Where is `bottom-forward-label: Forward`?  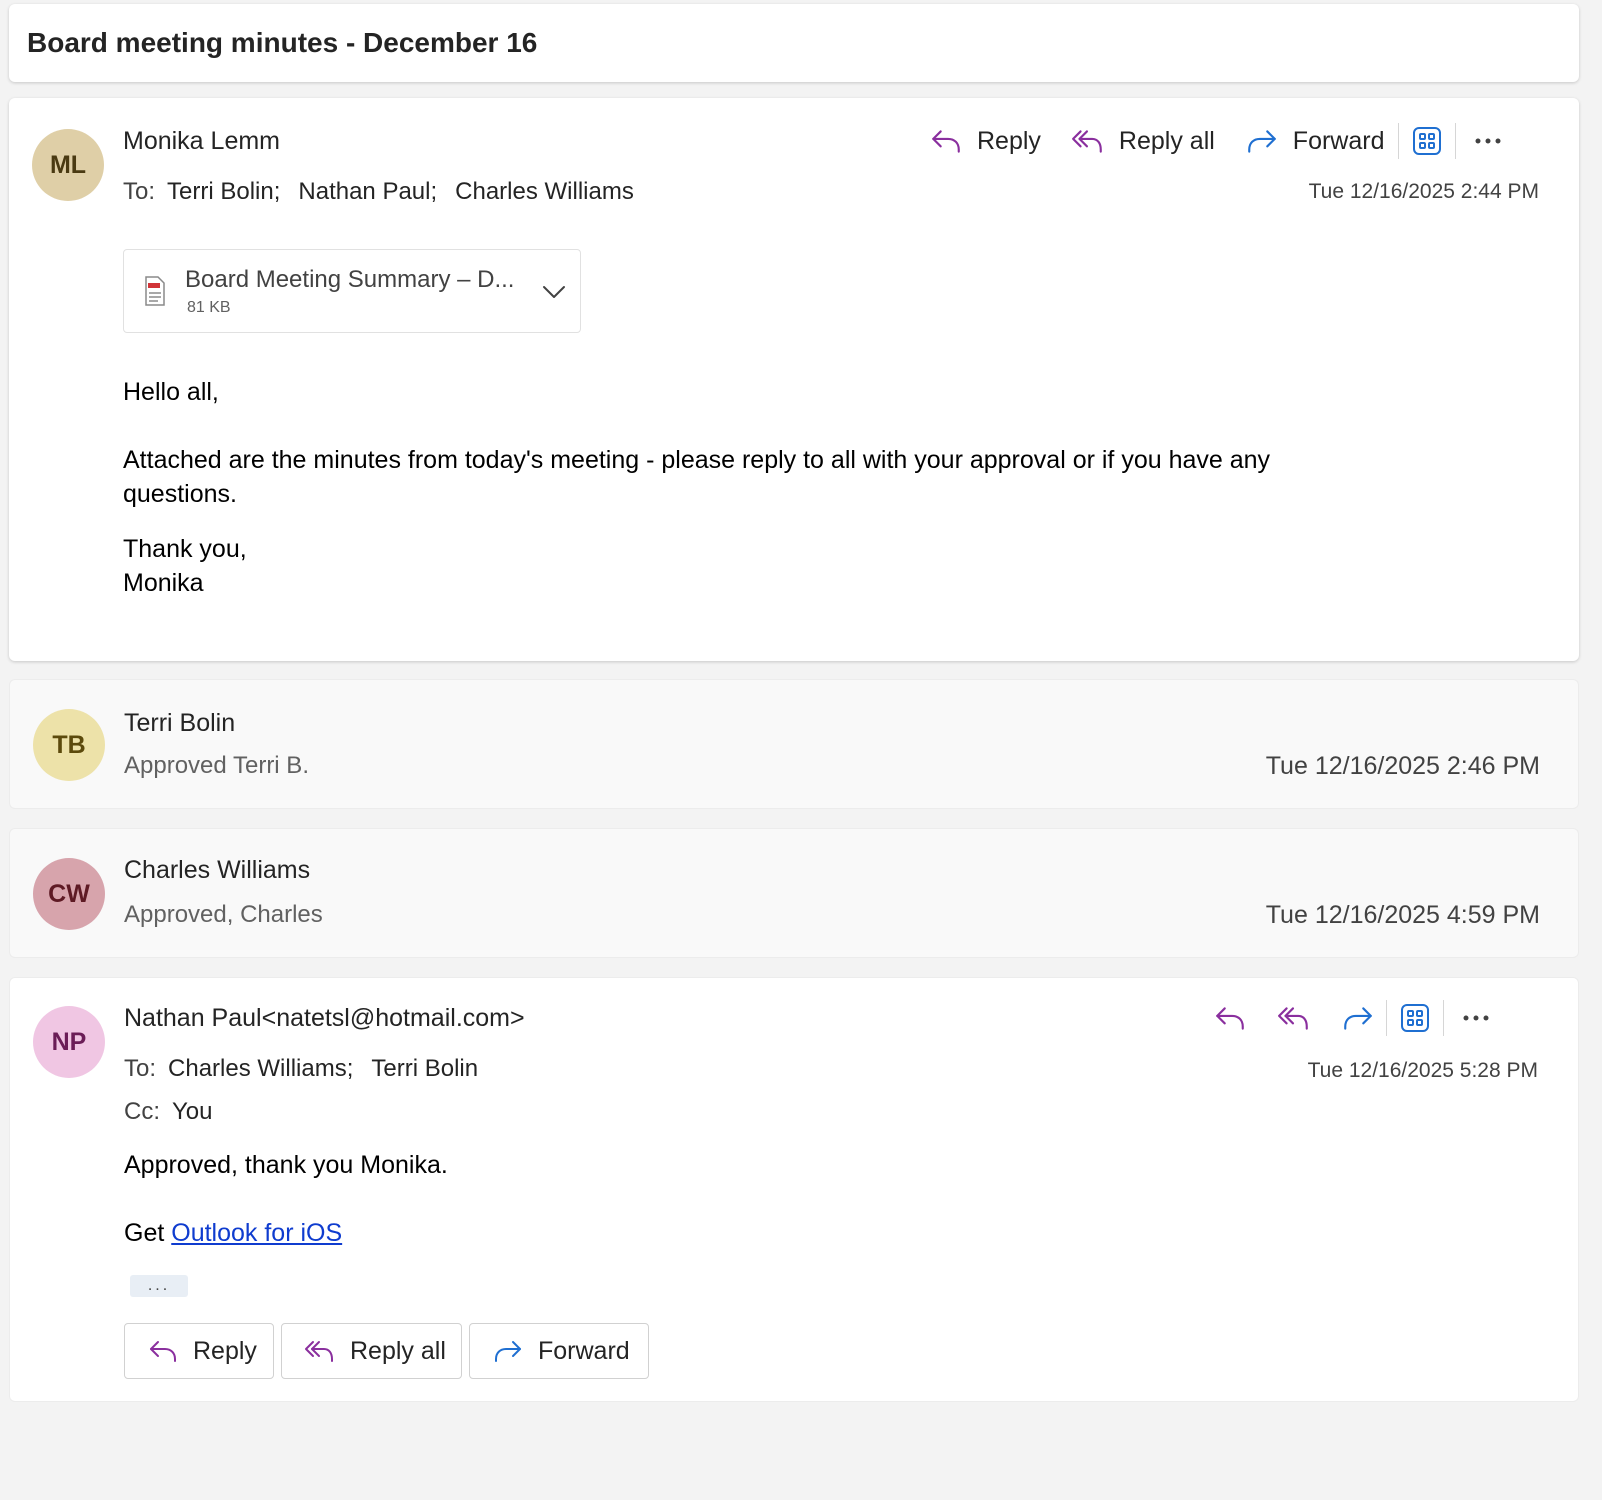
bottom-forward-label: Forward is located at coordinates (584, 1350).